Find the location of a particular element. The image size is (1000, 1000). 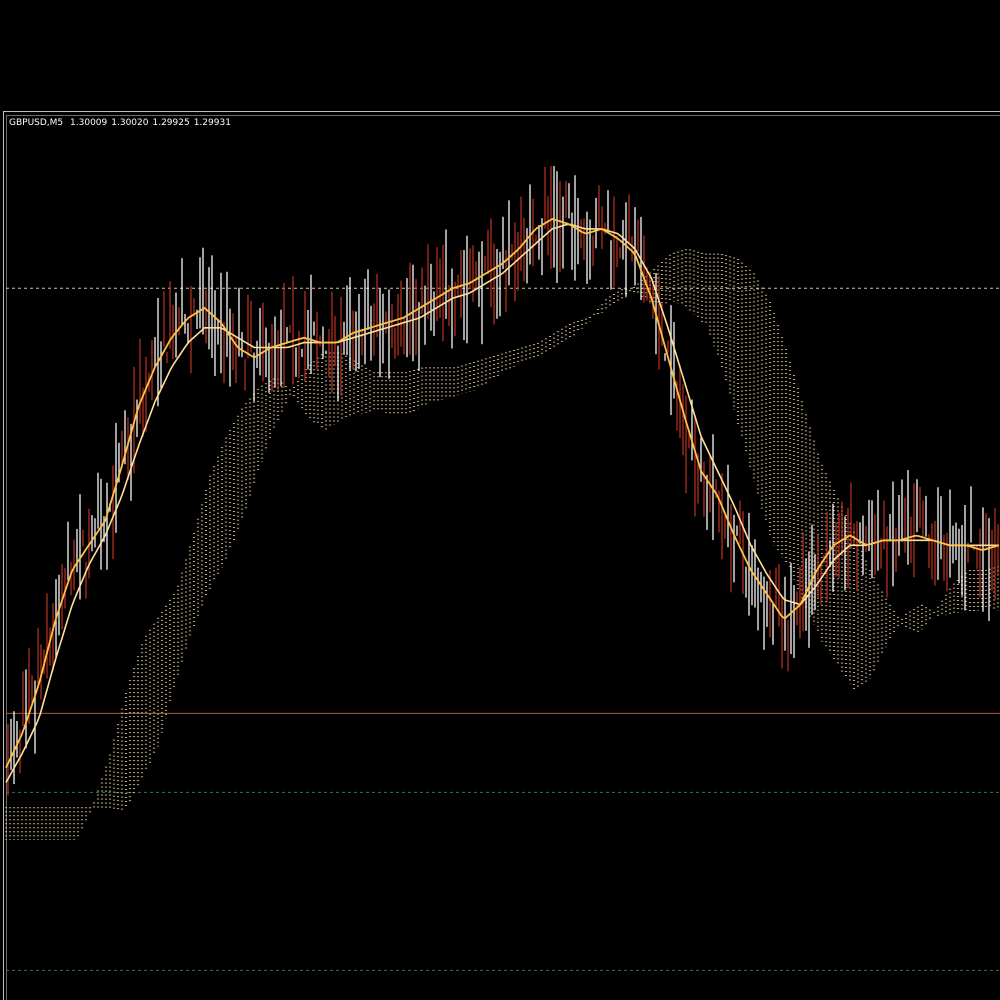

symbol-timeframe: GBPUSD,M5 is located at coordinates (36, 123).